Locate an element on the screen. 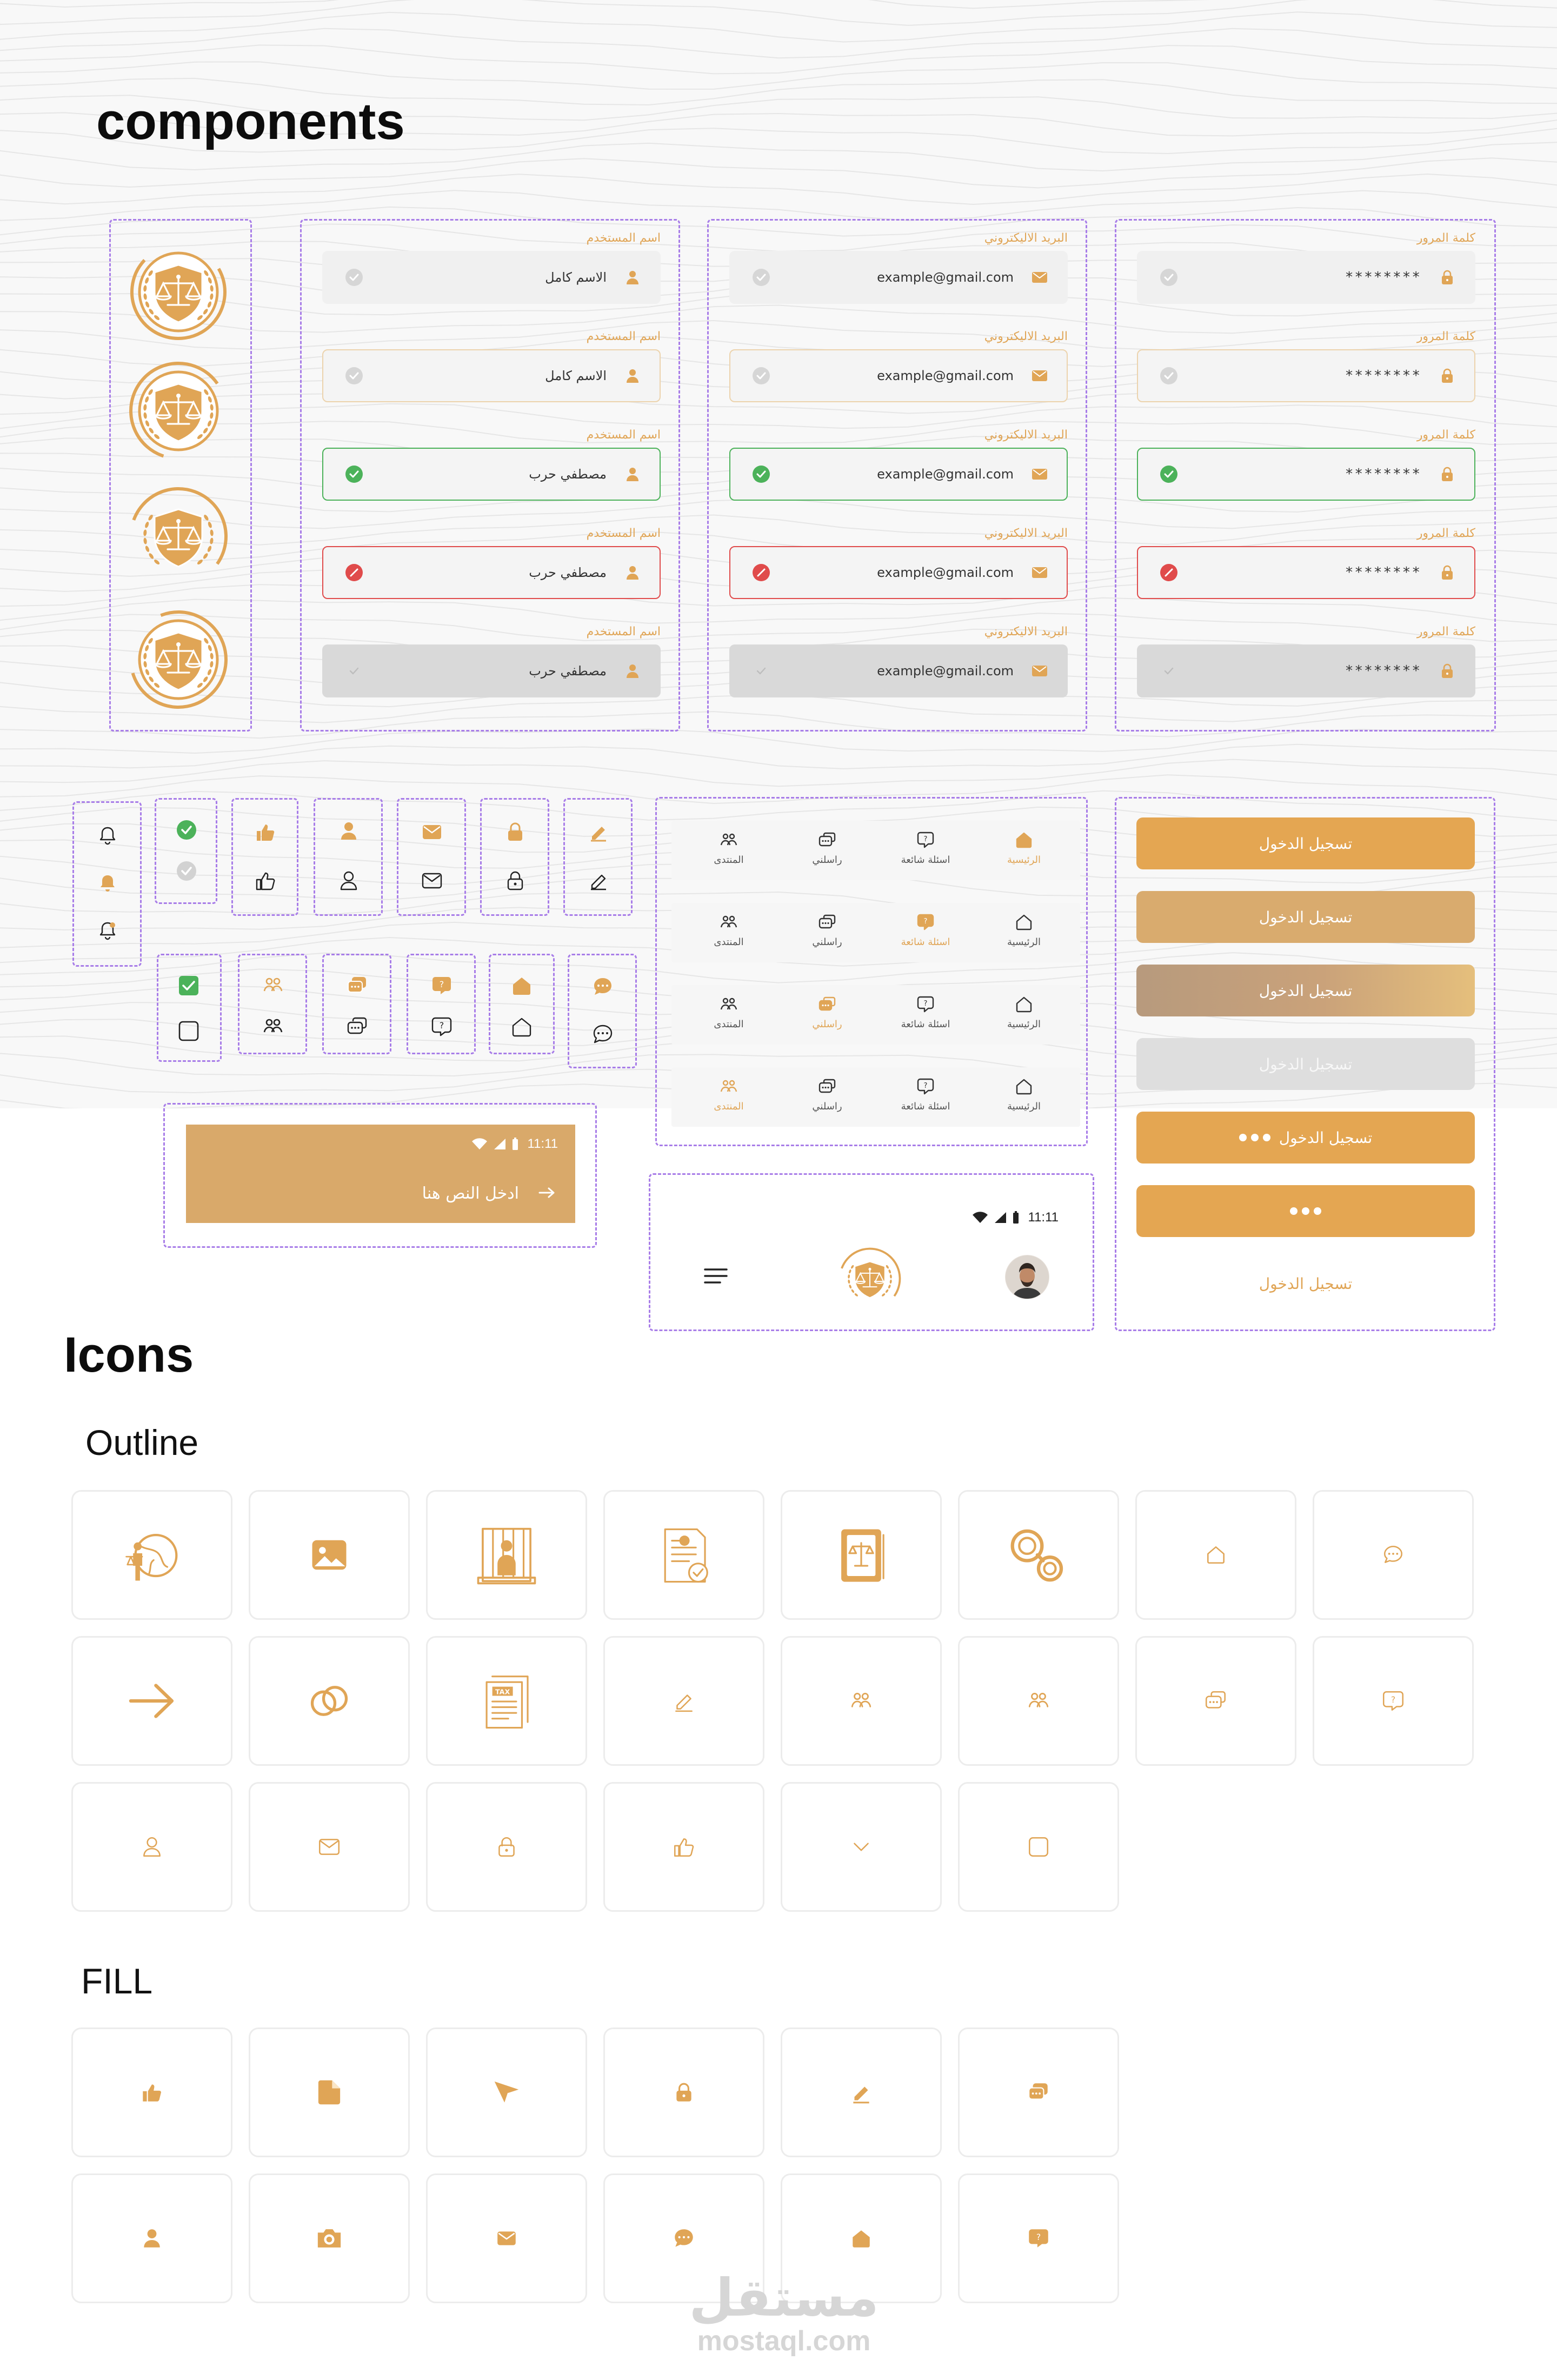 This screenshot has width=1557, height=2380. checkbox-checked-icon is located at coordinates (189, 986).